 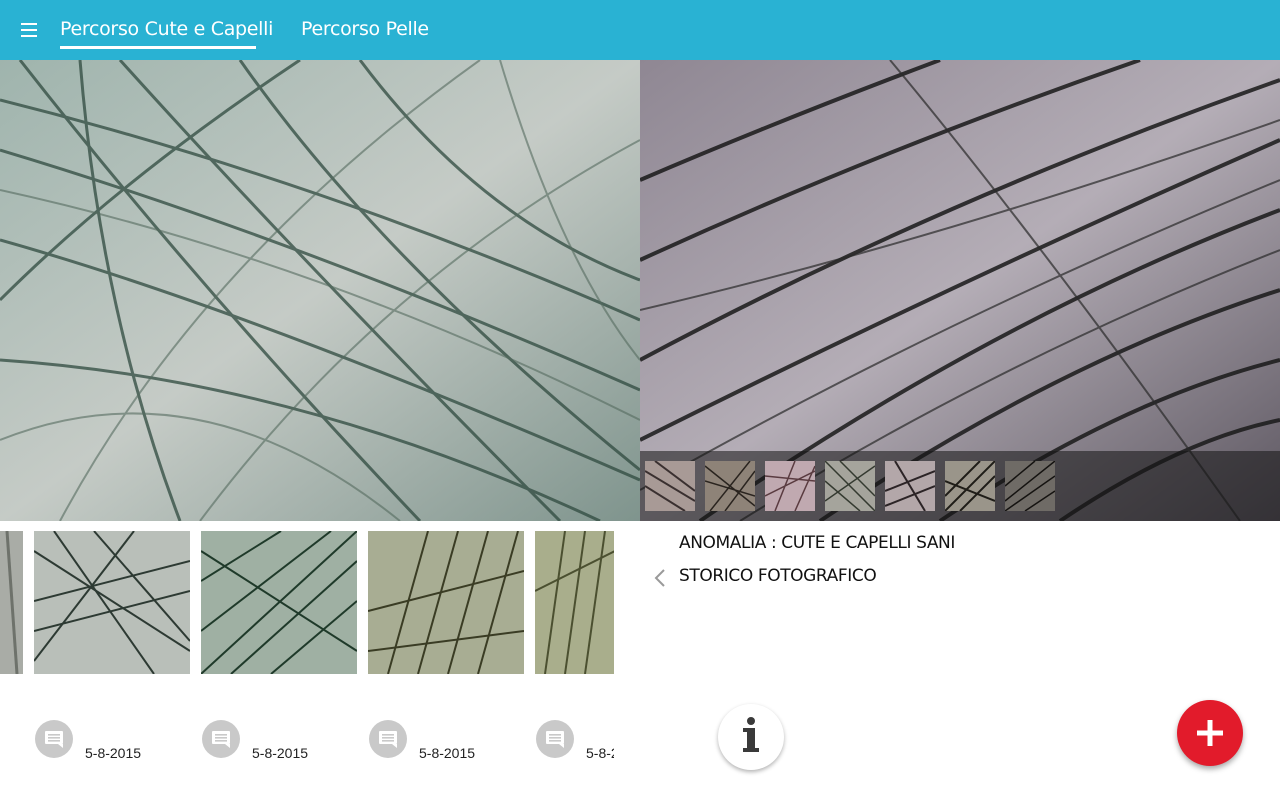 What do you see at coordinates (115, 740) in the screenshot?
I see `gallery-caption-1: 5-8-2015` at bounding box center [115, 740].